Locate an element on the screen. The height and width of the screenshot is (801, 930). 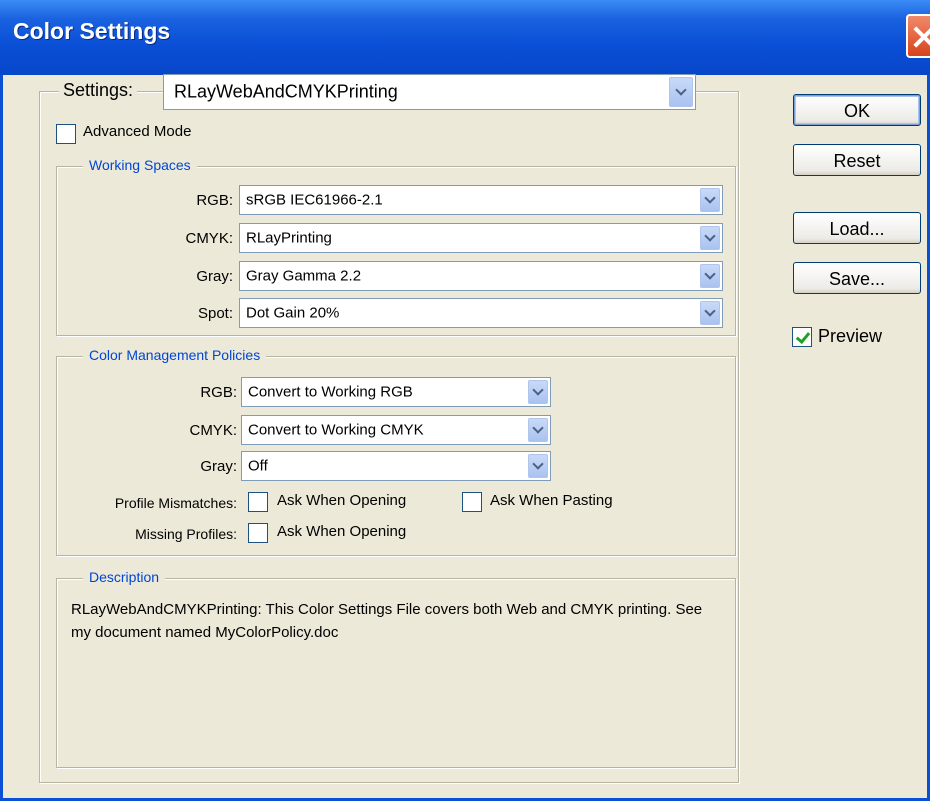
ws-cmyk-value: RLayPrinting is located at coordinates (289, 238).